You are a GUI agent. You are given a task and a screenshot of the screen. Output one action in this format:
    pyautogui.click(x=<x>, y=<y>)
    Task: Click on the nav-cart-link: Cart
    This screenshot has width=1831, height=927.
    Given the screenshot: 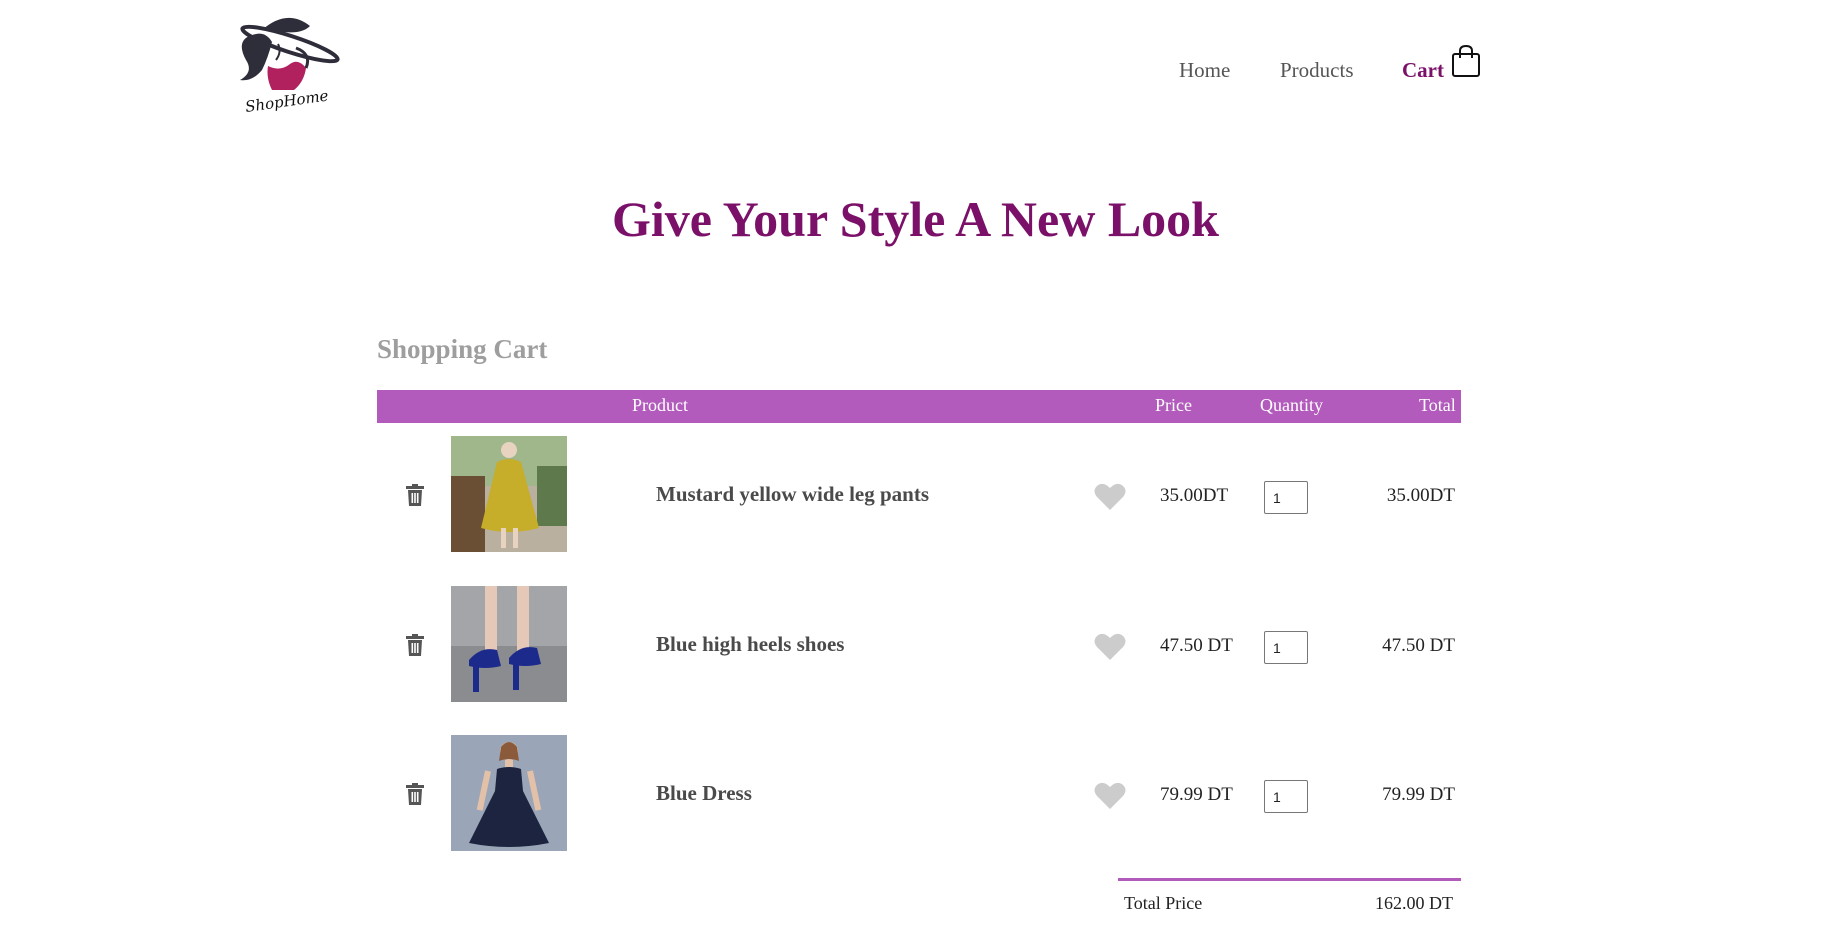 What is the action you would take?
    pyautogui.click(x=1423, y=70)
    